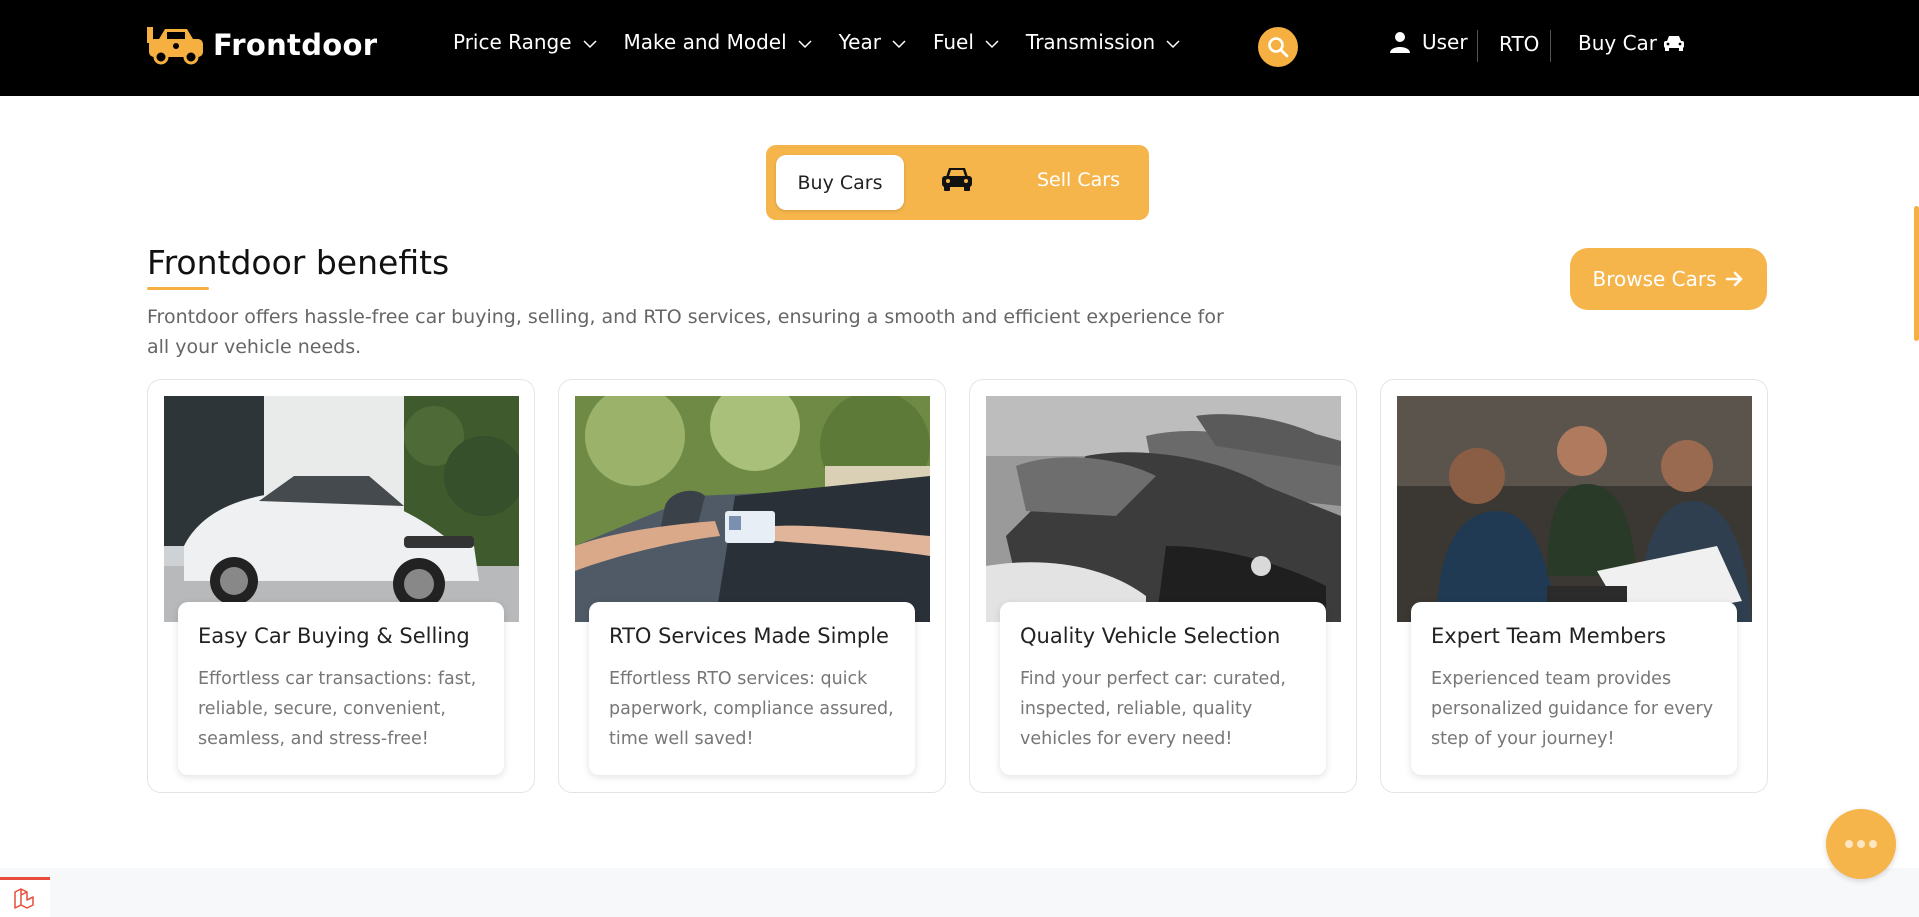  I want to click on chat-button, so click(1861, 844).